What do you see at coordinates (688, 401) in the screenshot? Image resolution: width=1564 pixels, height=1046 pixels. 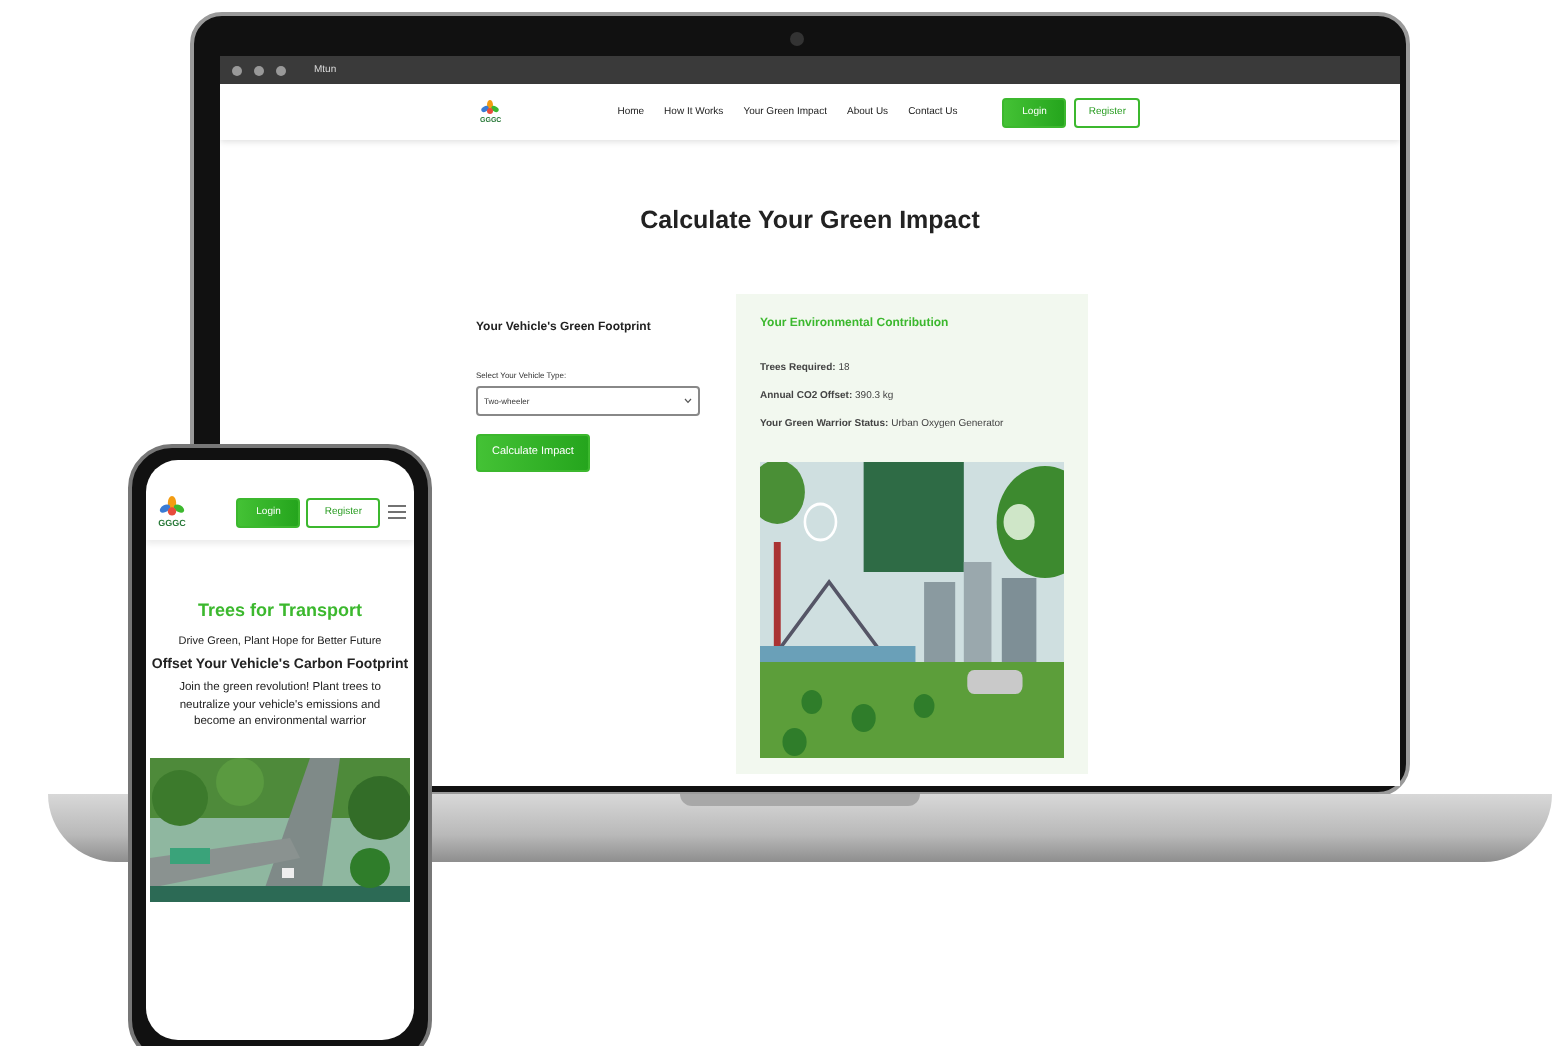 I see `chevron-down-icon` at bounding box center [688, 401].